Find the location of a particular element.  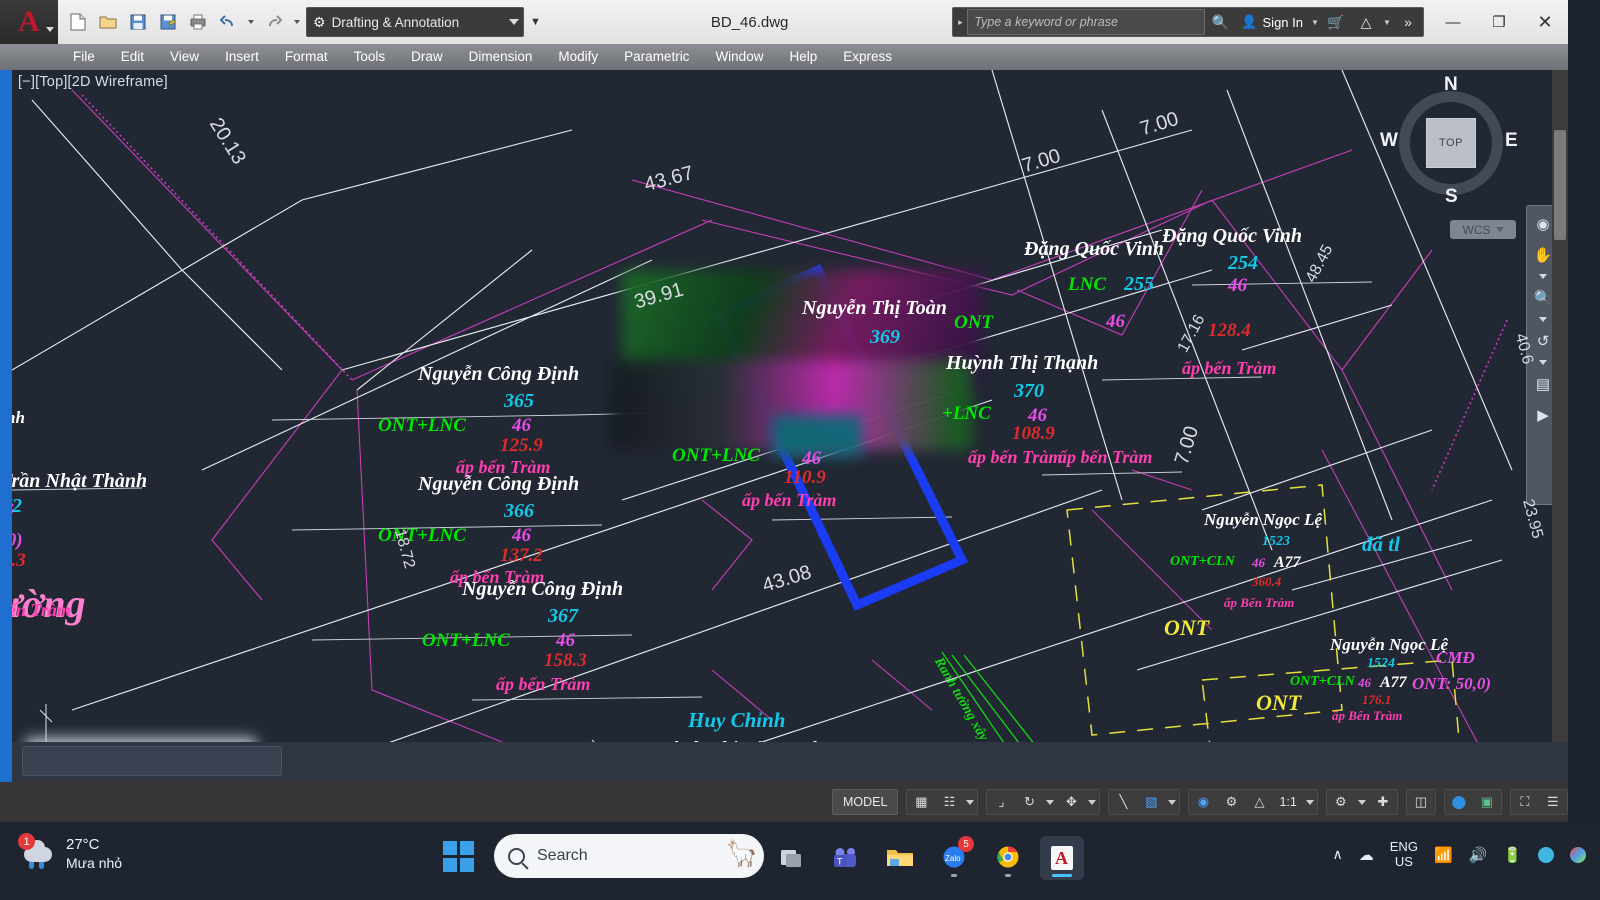

vertical-scrollbar is located at coordinates (1560, 426).